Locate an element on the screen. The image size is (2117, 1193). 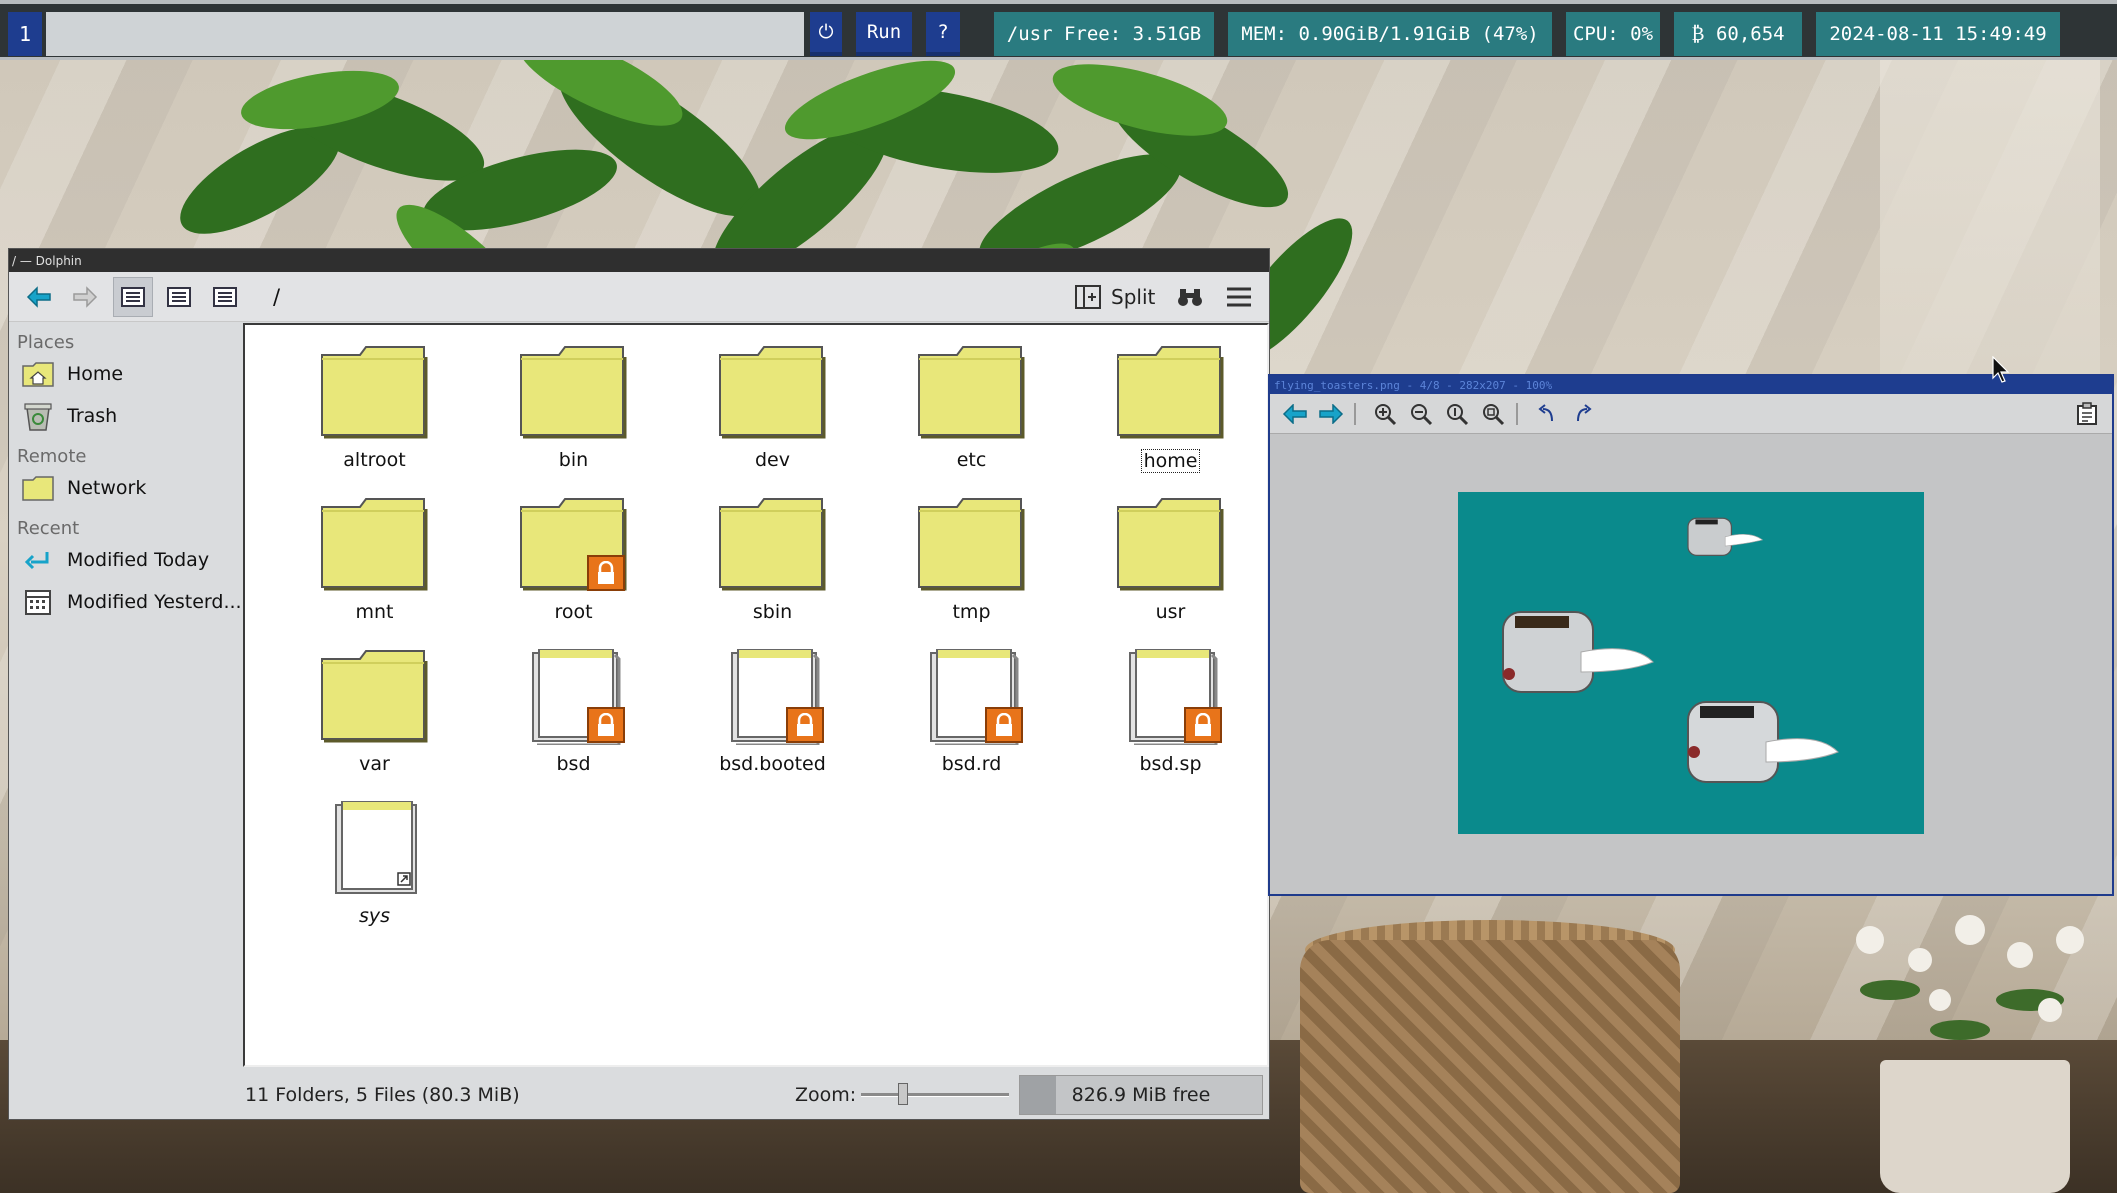
file-item-sbin: sbin is located at coordinates (772, 573).